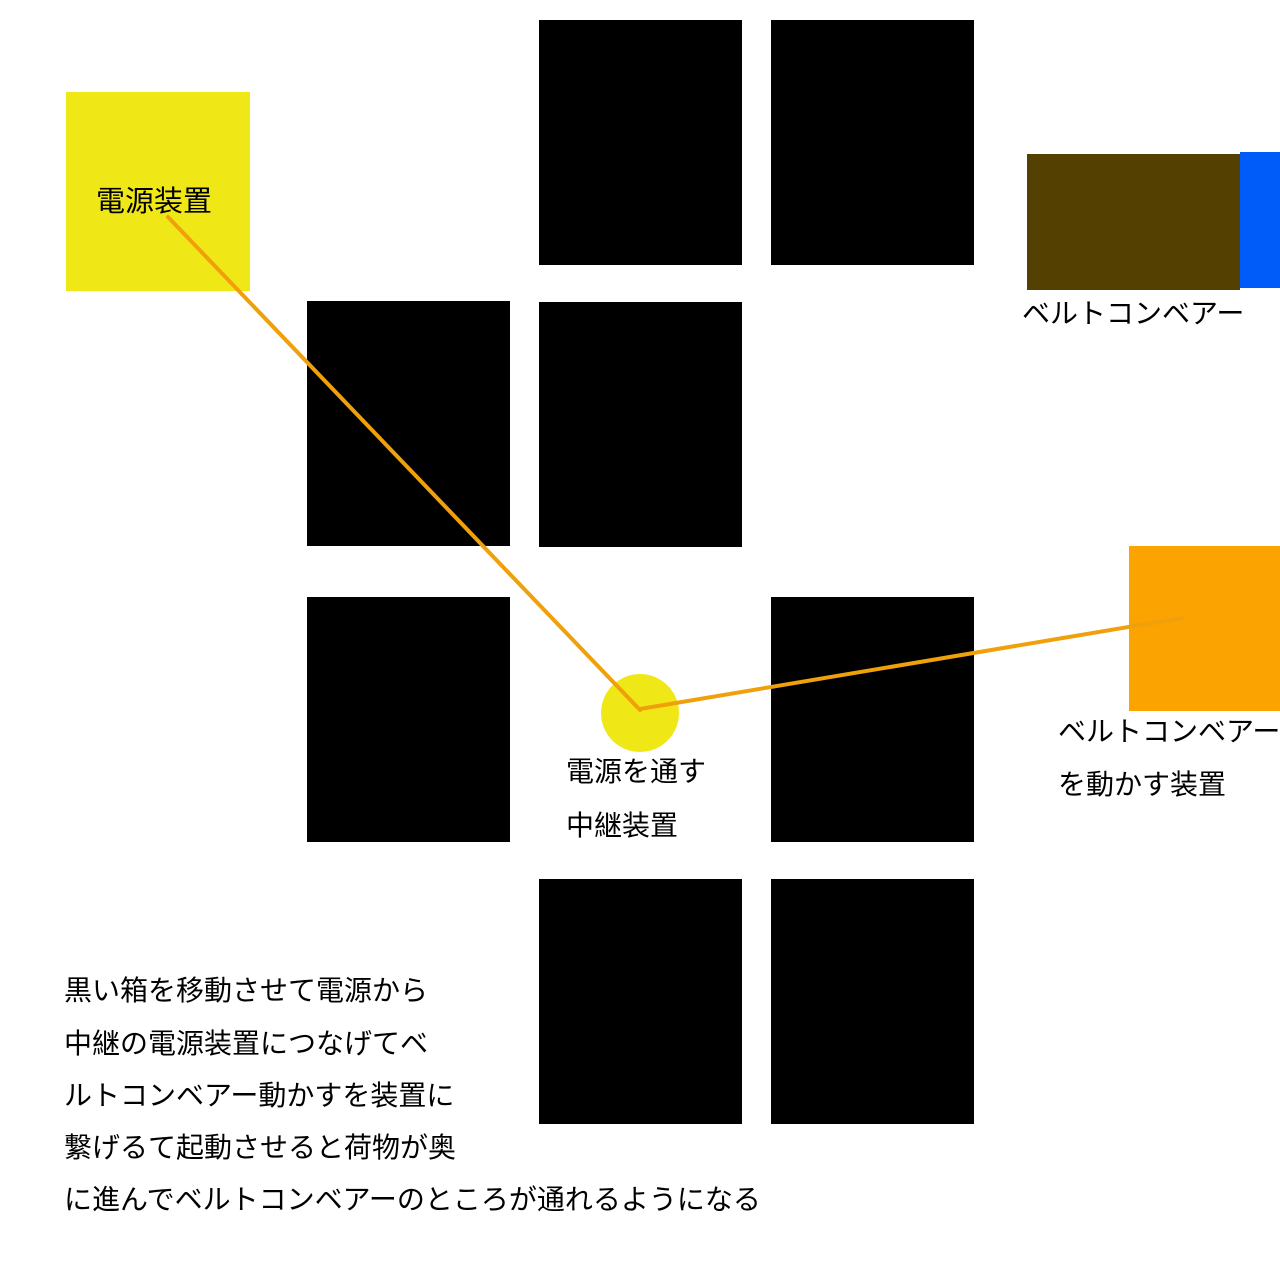 This screenshot has width=1280, height=1280. Describe the element at coordinates (246, 990) in the screenshot. I see `description-line-1: 黒い箱を移動させて電源から` at that location.